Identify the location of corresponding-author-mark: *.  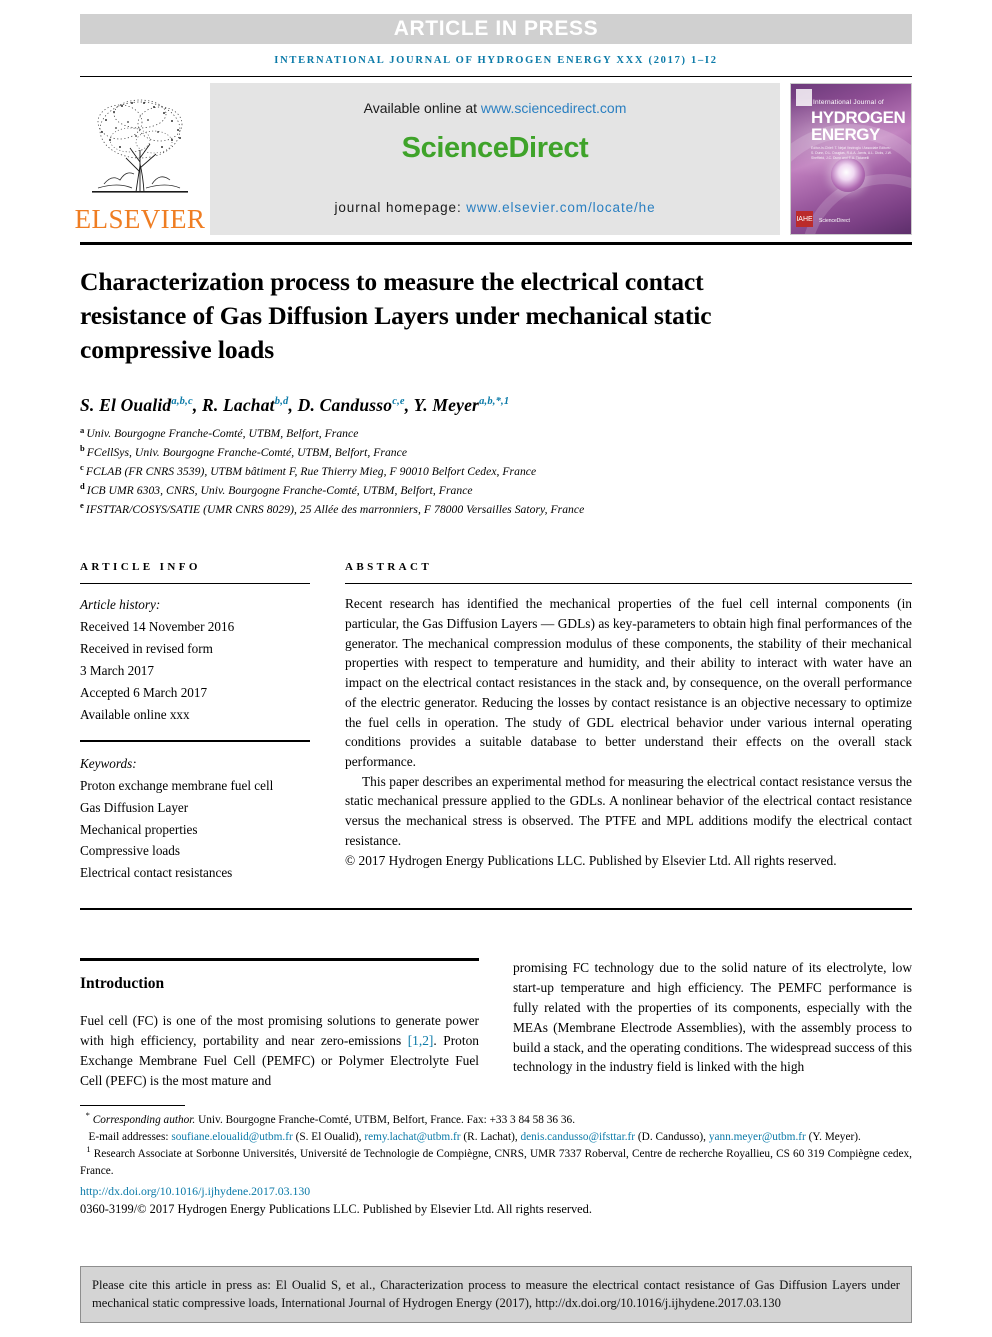
(87, 1115).